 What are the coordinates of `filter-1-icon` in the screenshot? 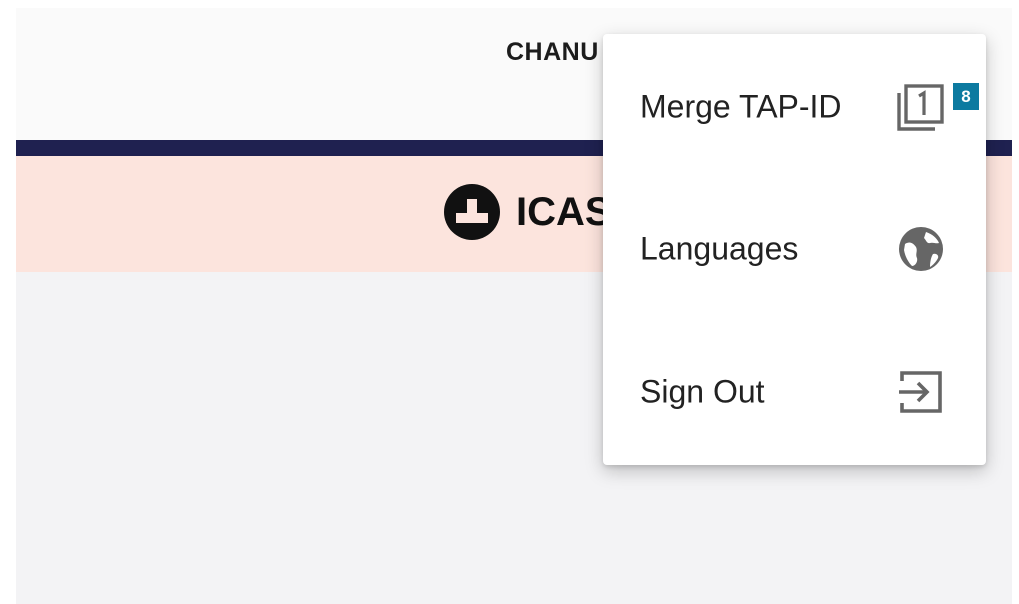 It's located at (921, 107).